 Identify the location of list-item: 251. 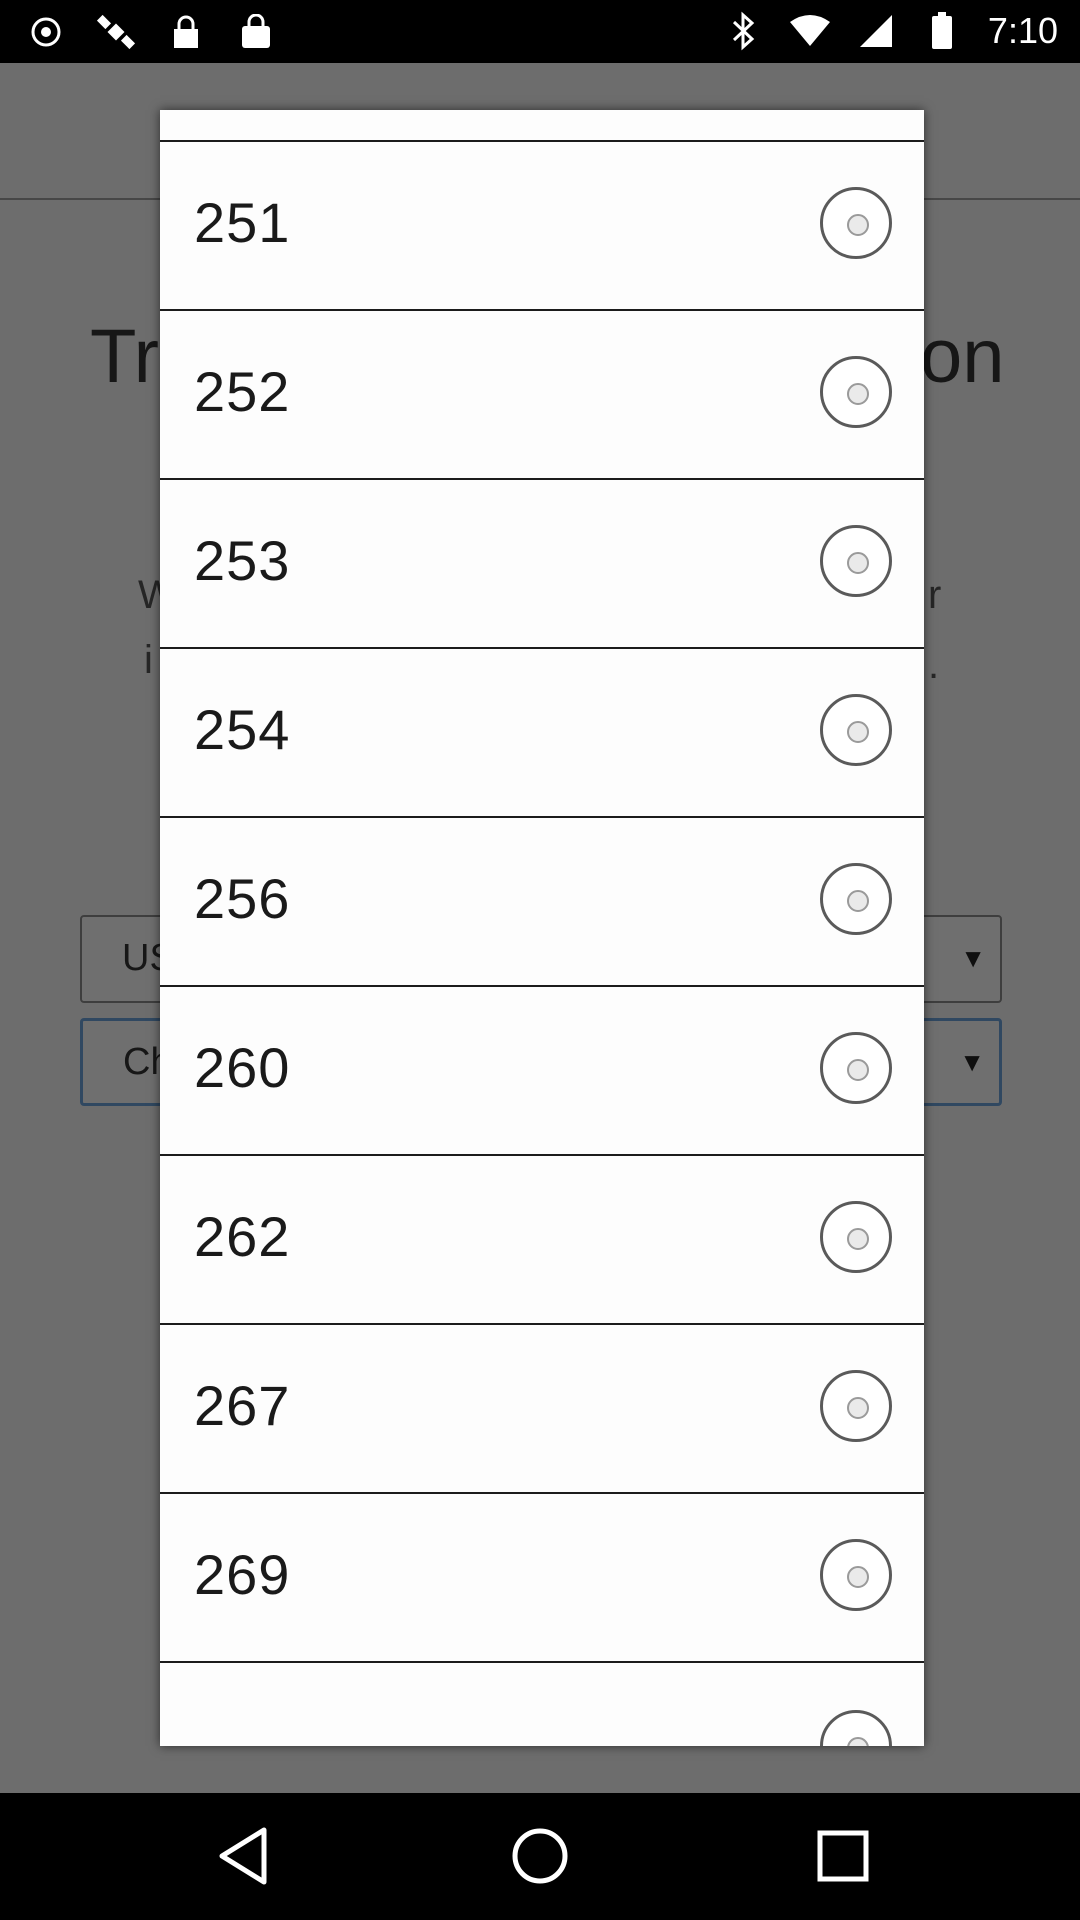
(542, 226).